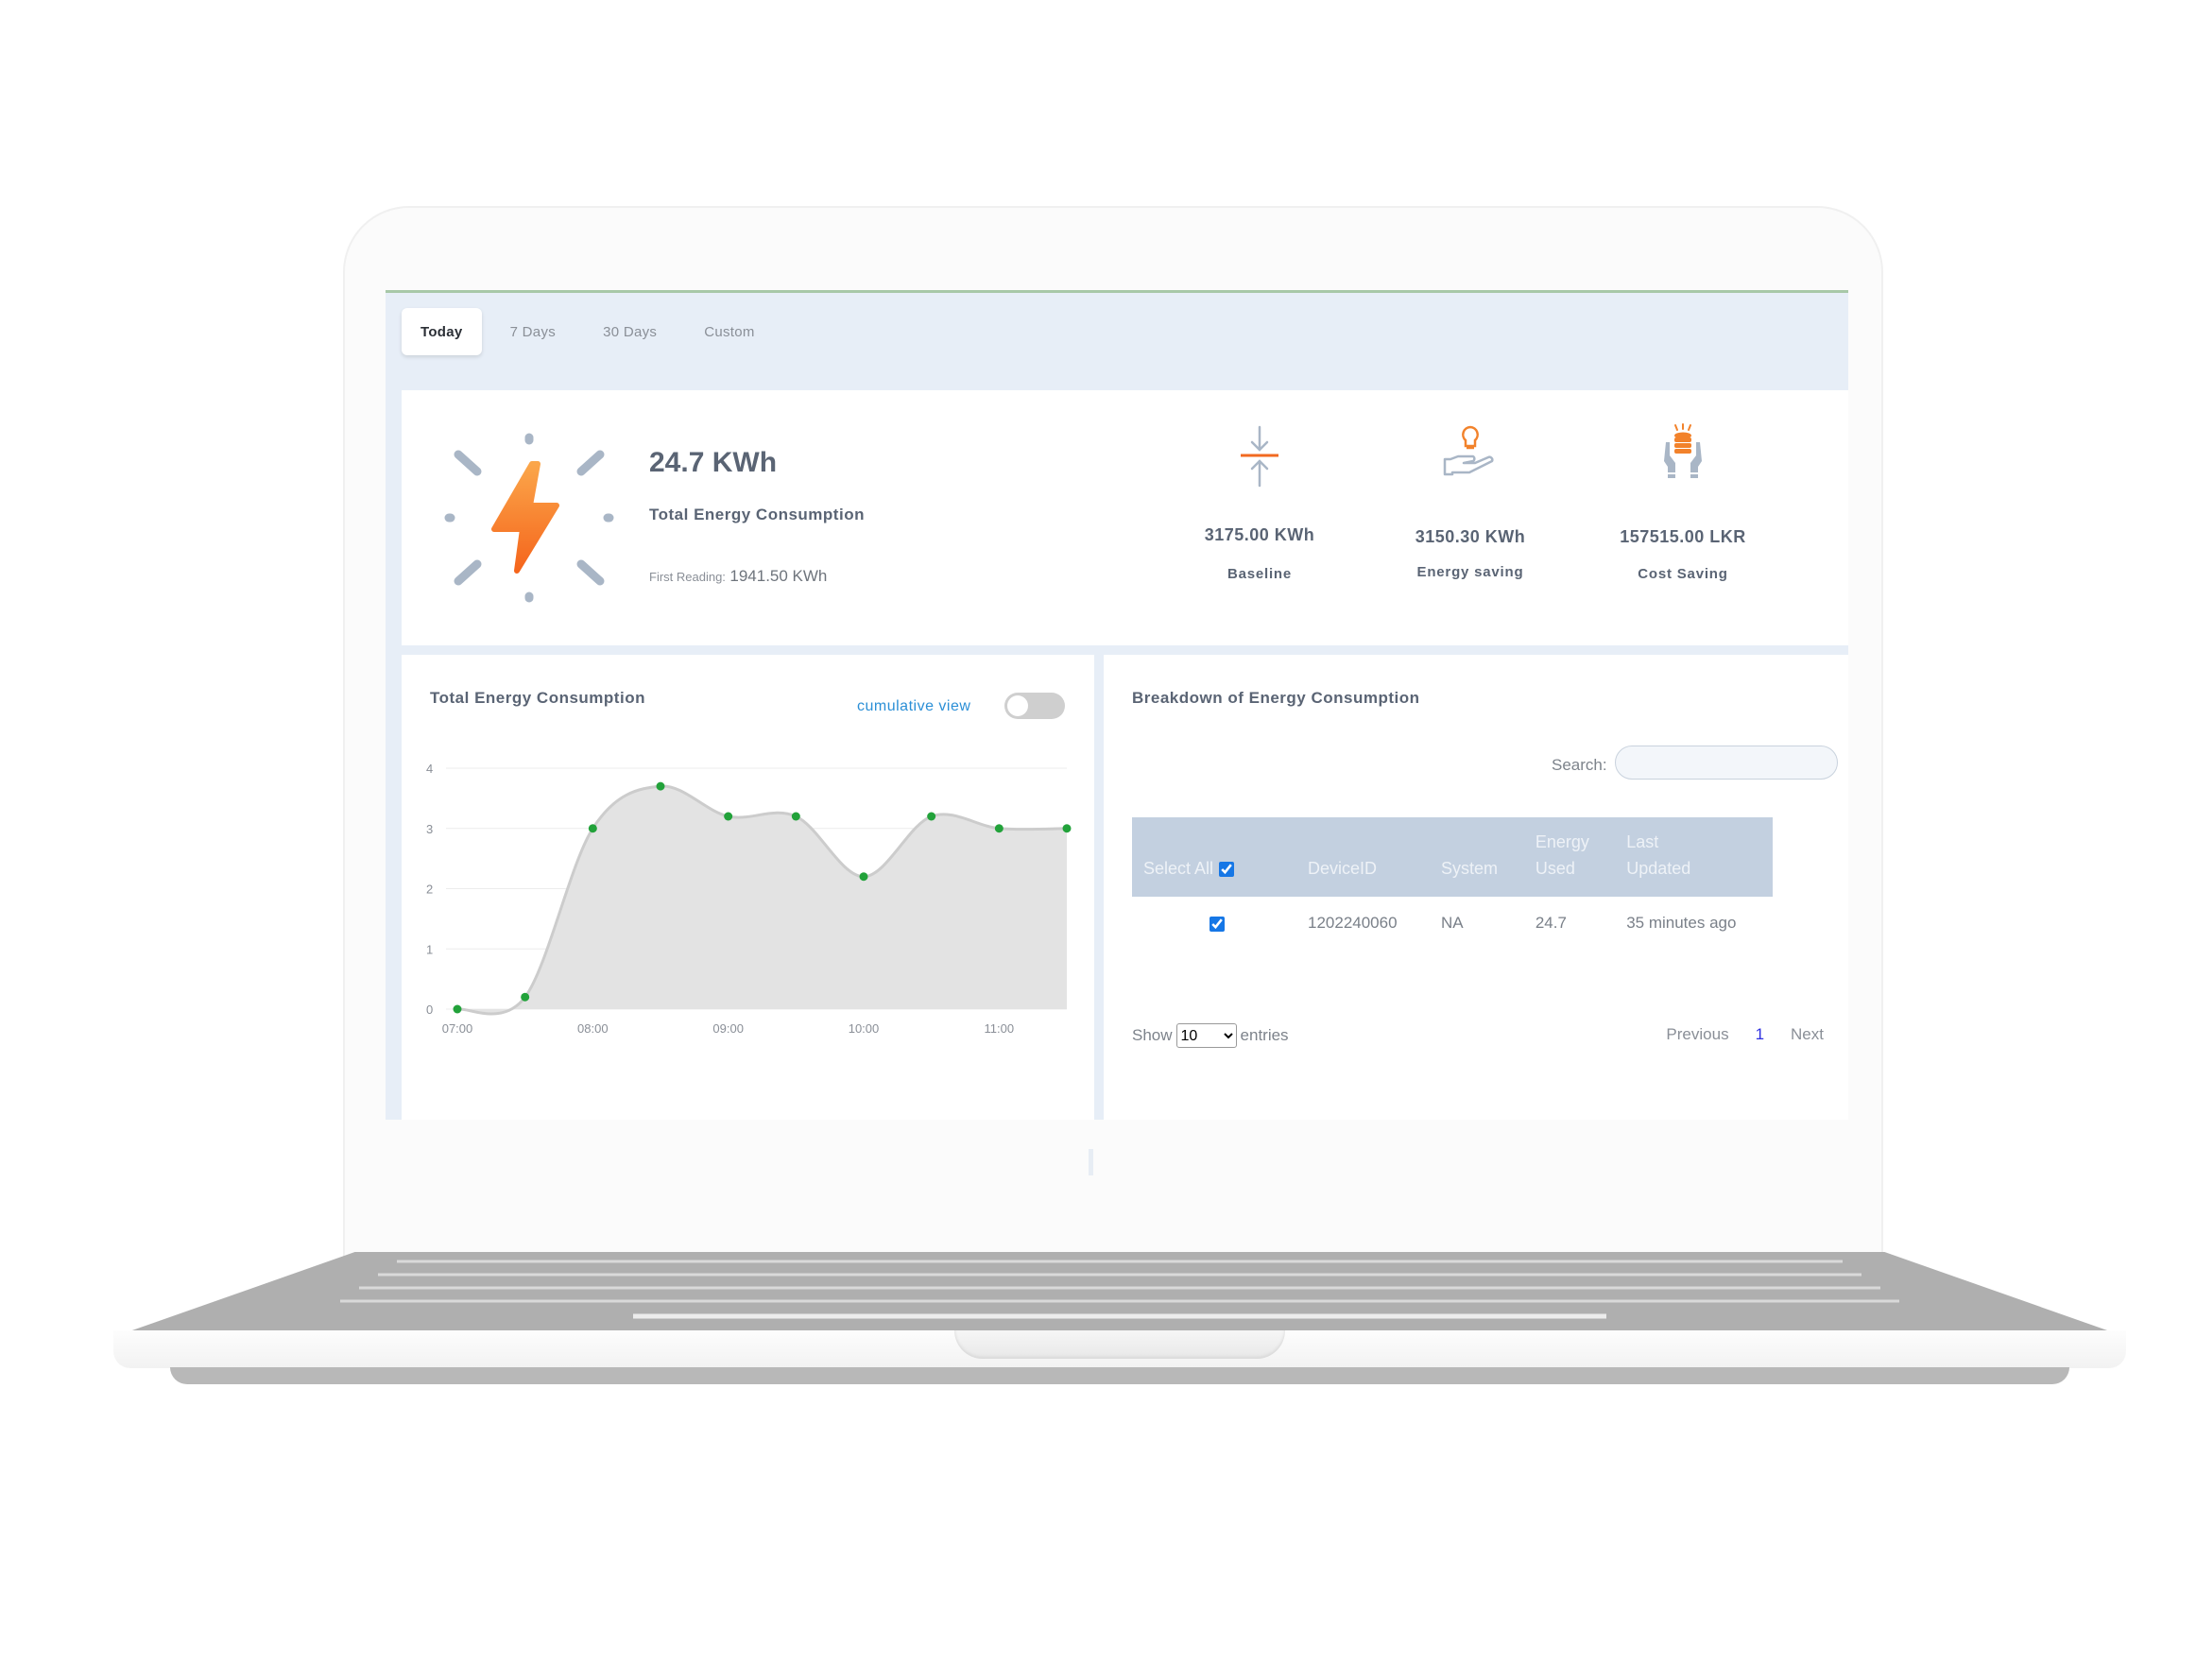  I want to click on pagination: Previous 1 Next, so click(1745, 1034).